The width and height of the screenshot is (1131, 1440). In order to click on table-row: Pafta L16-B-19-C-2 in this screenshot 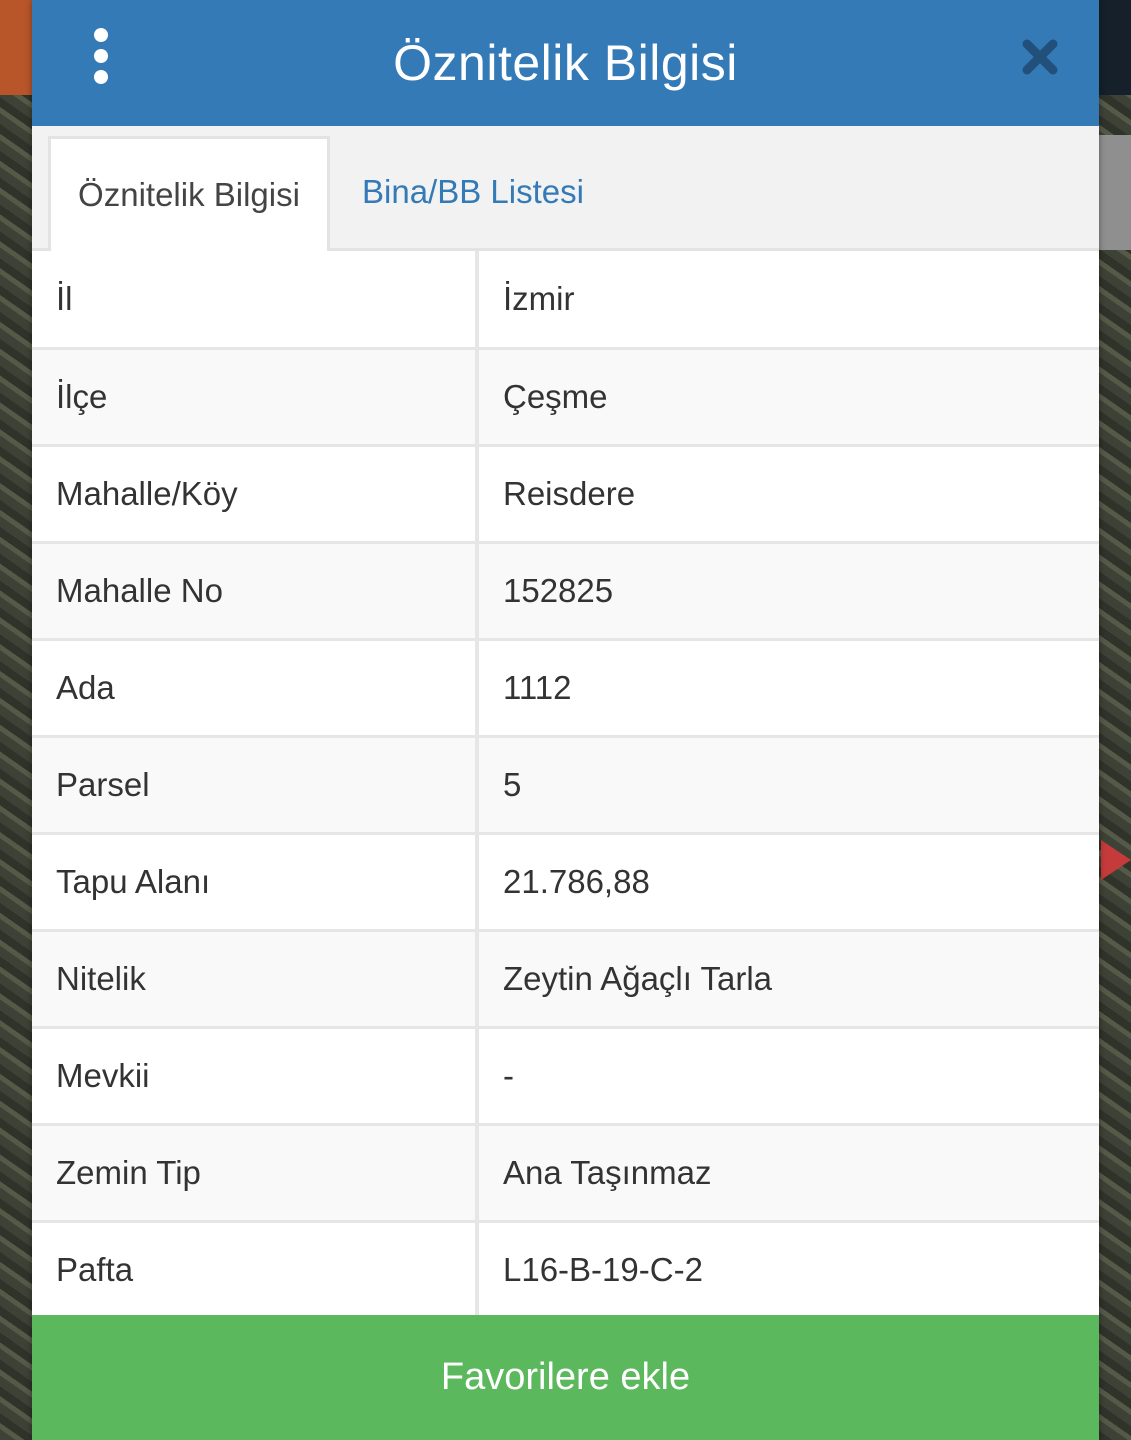, I will do `click(565, 1270)`.